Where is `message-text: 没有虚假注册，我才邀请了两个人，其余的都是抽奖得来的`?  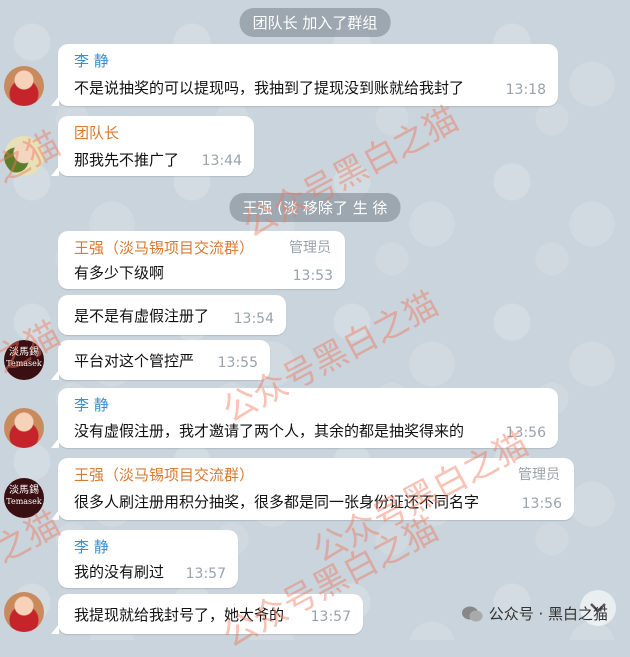 message-text: 没有虚假注册，我才邀请了两个人，其余的都是抽奖得来的 is located at coordinates (269, 431).